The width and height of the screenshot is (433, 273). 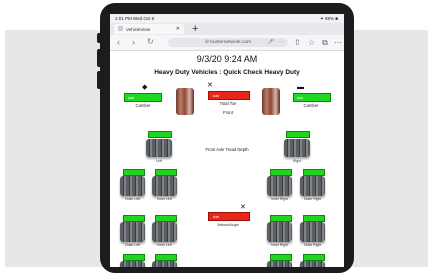 I want to click on report-datetime: 9/3/20 9:24 AM, so click(x=227, y=59).